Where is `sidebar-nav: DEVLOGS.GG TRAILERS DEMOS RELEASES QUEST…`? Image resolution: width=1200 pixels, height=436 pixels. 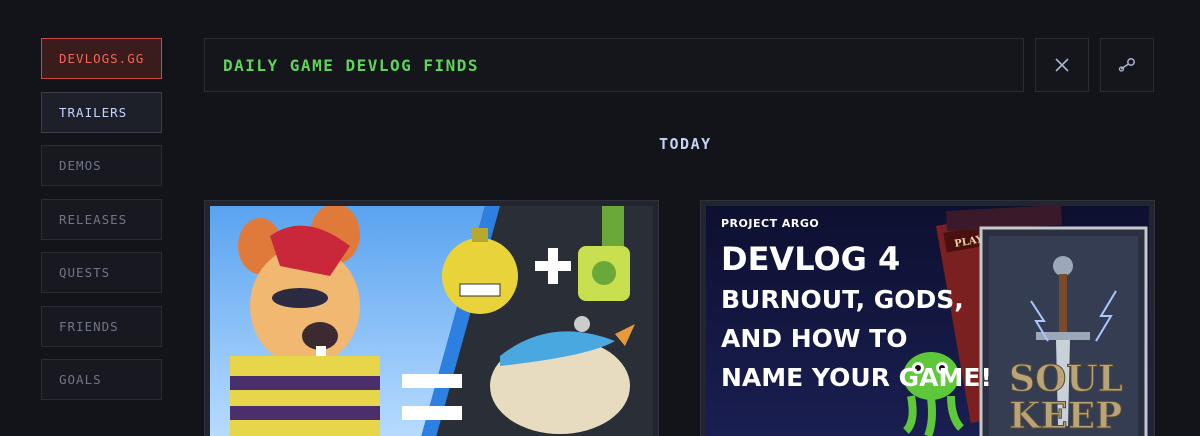 sidebar-nav: DEVLOGS.GG TRAILERS DEMOS RELEASES QUEST… is located at coordinates (101, 225).